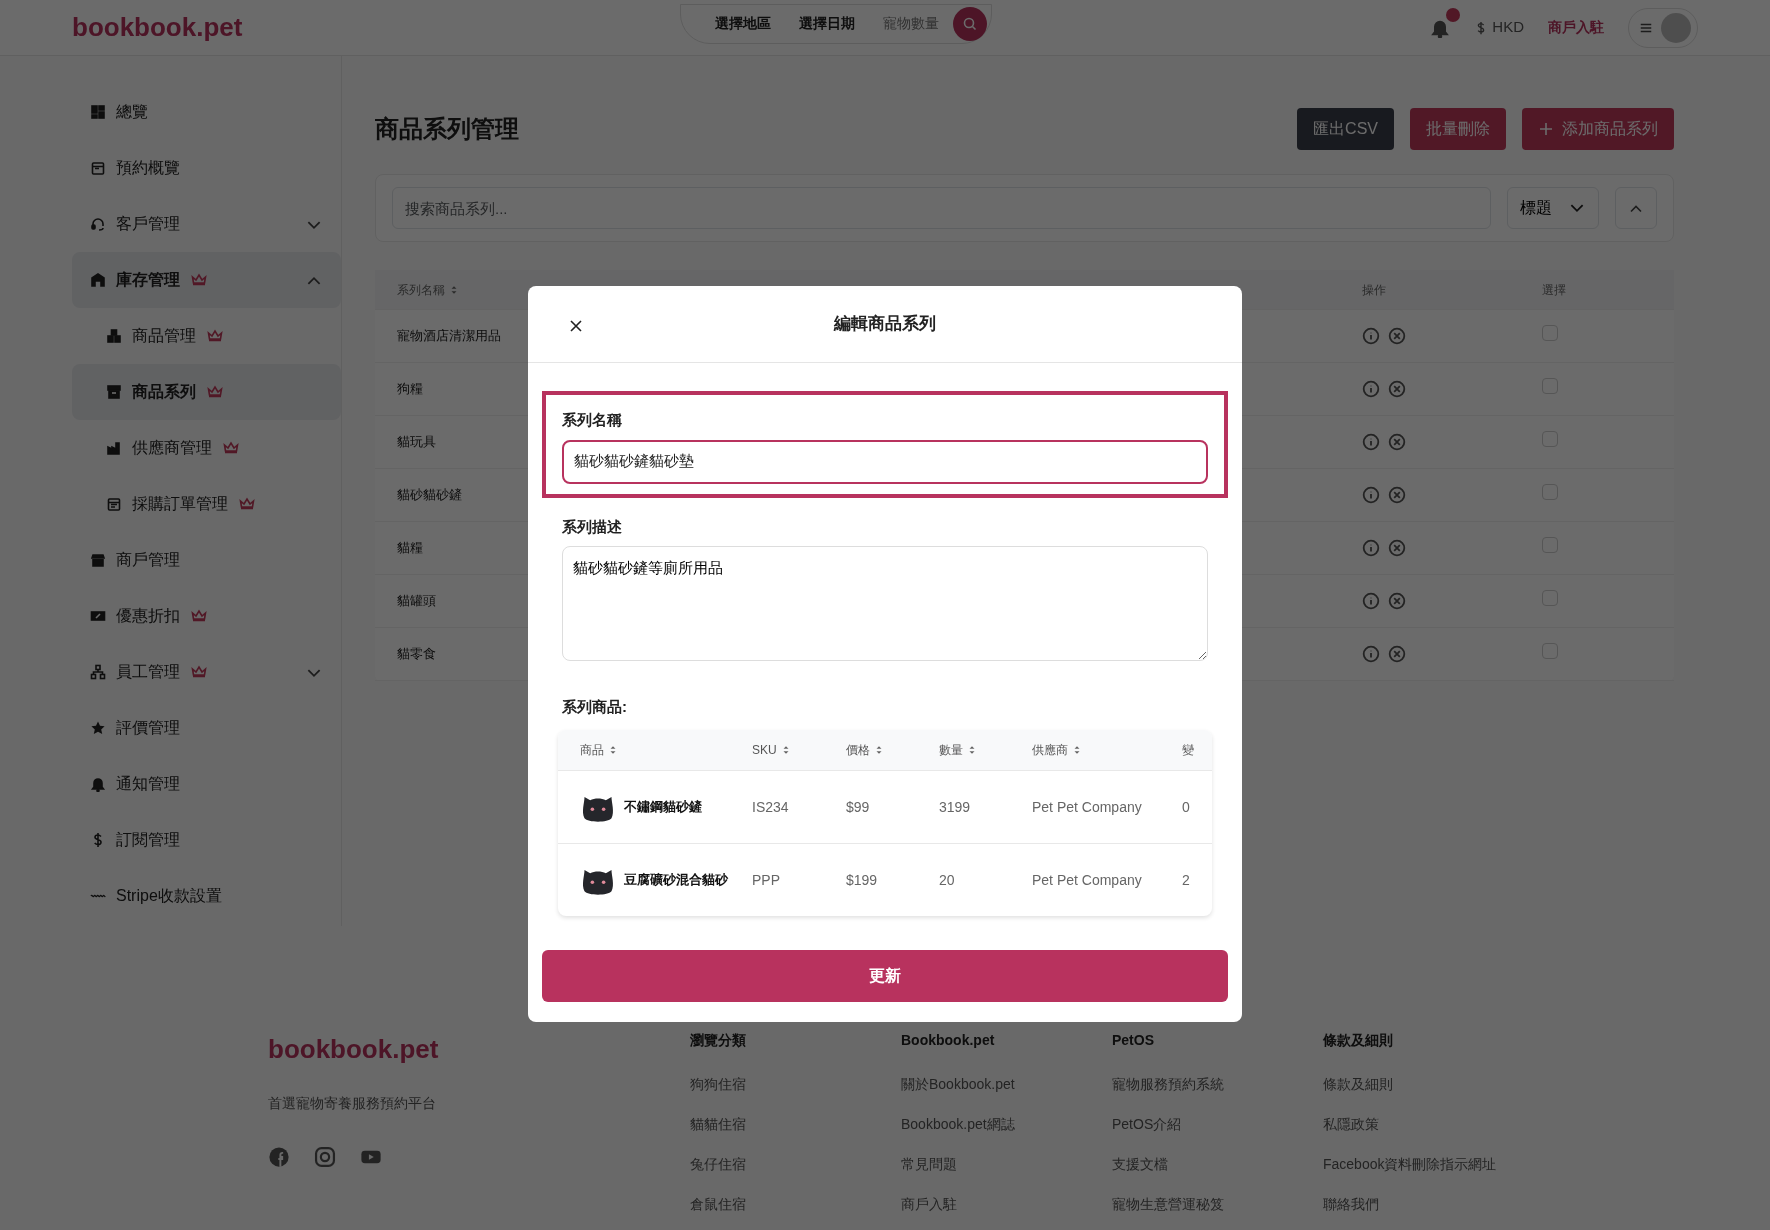  What do you see at coordinates (157, 27) in the screenshot?
I see `logo: bookbook.pet` at bounding box center [157, 27].